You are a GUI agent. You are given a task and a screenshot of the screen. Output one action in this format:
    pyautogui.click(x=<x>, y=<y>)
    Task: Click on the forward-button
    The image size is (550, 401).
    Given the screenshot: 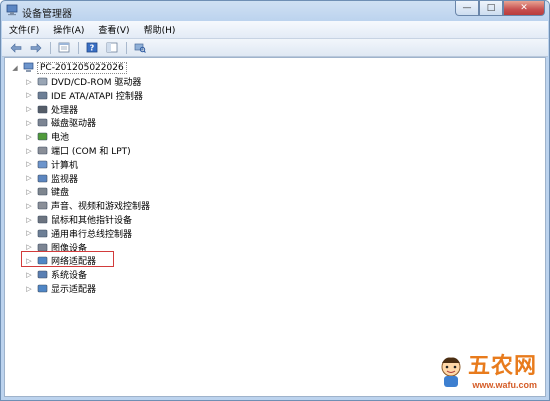 What is the action you would take?
    pyautogui.click(x=36, y=48)
    